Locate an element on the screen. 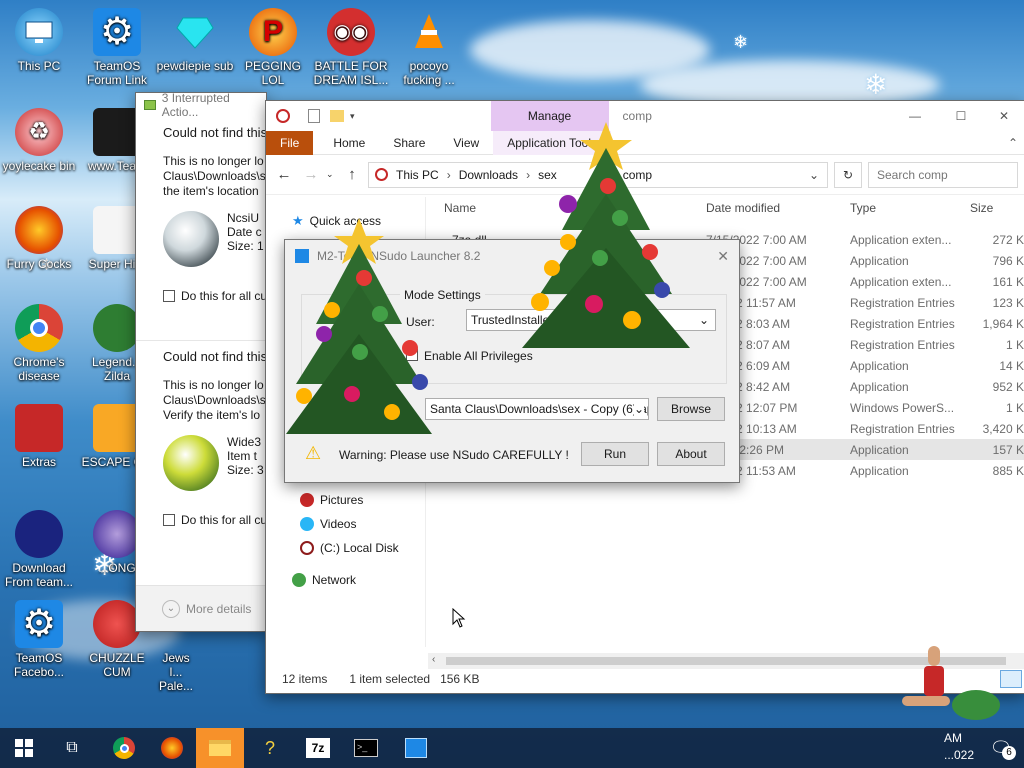 This screenshot has width=1024, height=768. tab-share: Share is located at coordinates (409, 143).